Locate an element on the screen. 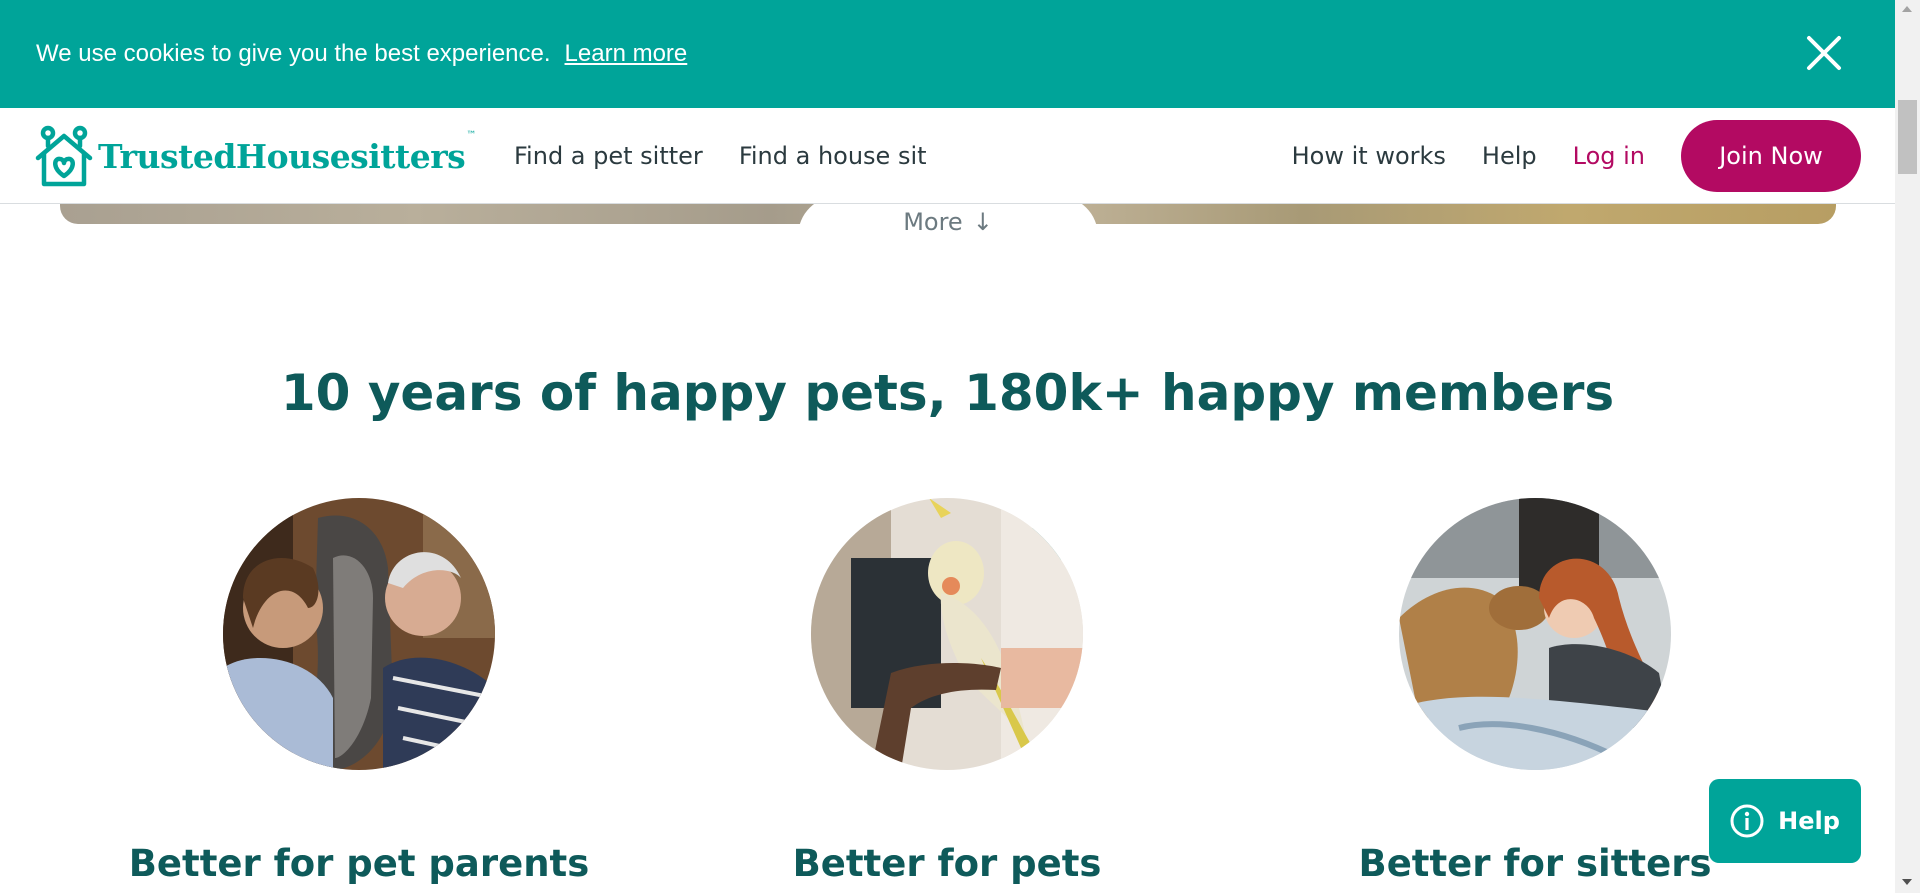 This screenshot has height=893, width=1920. woman-with-dog-image is located at coordinates (1535, 634).